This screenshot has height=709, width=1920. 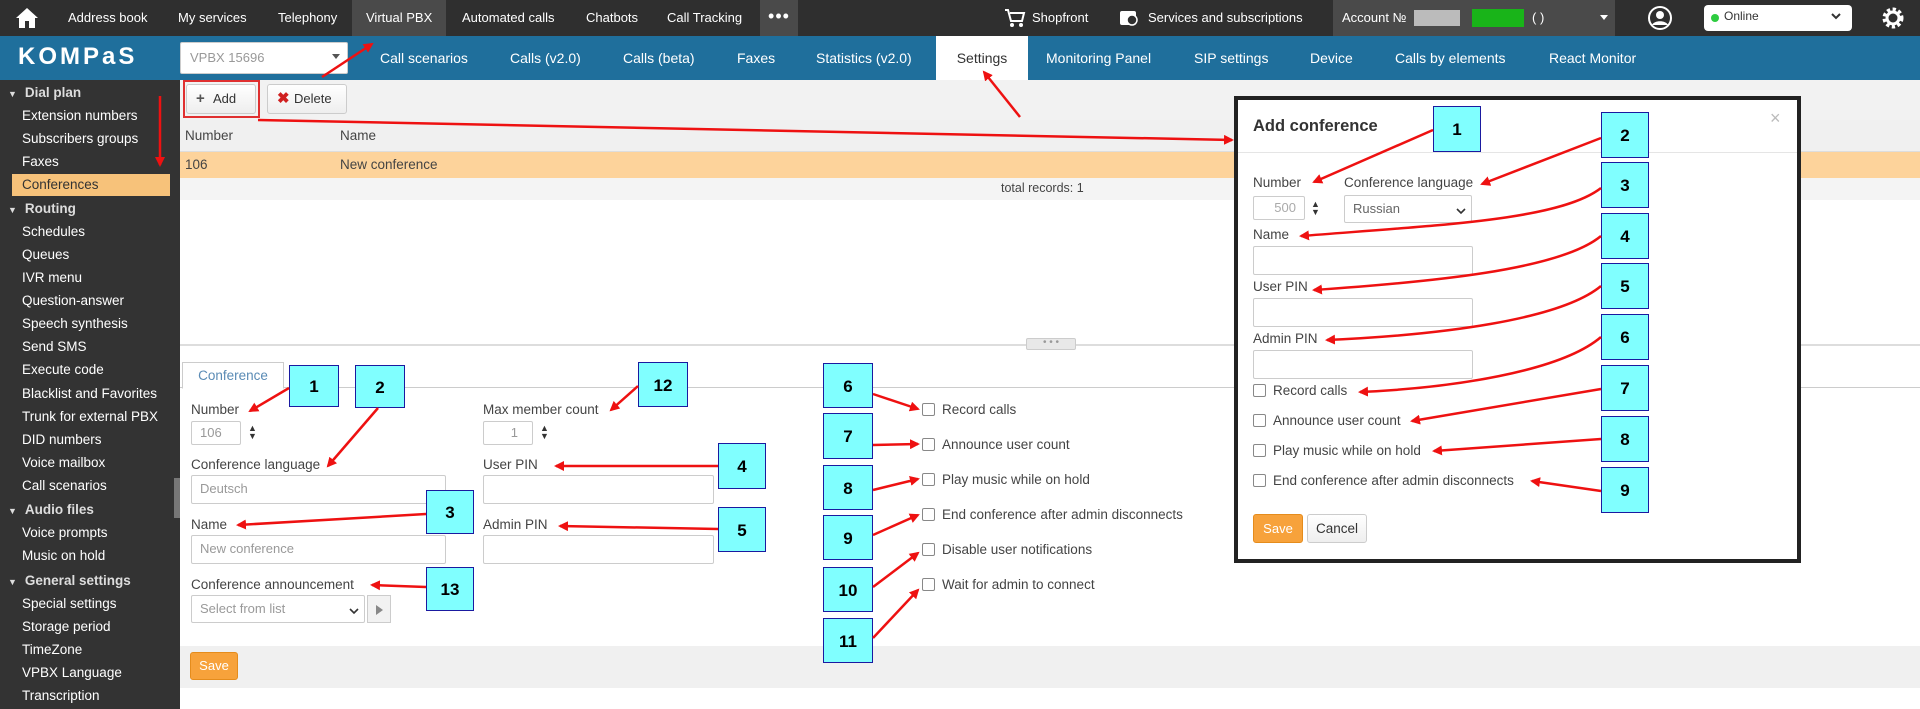 What do you see at coordinates (347, 60) in the screenshot?
I see `arrow-to-virtual-pbx` at bounding box center [347, 60].